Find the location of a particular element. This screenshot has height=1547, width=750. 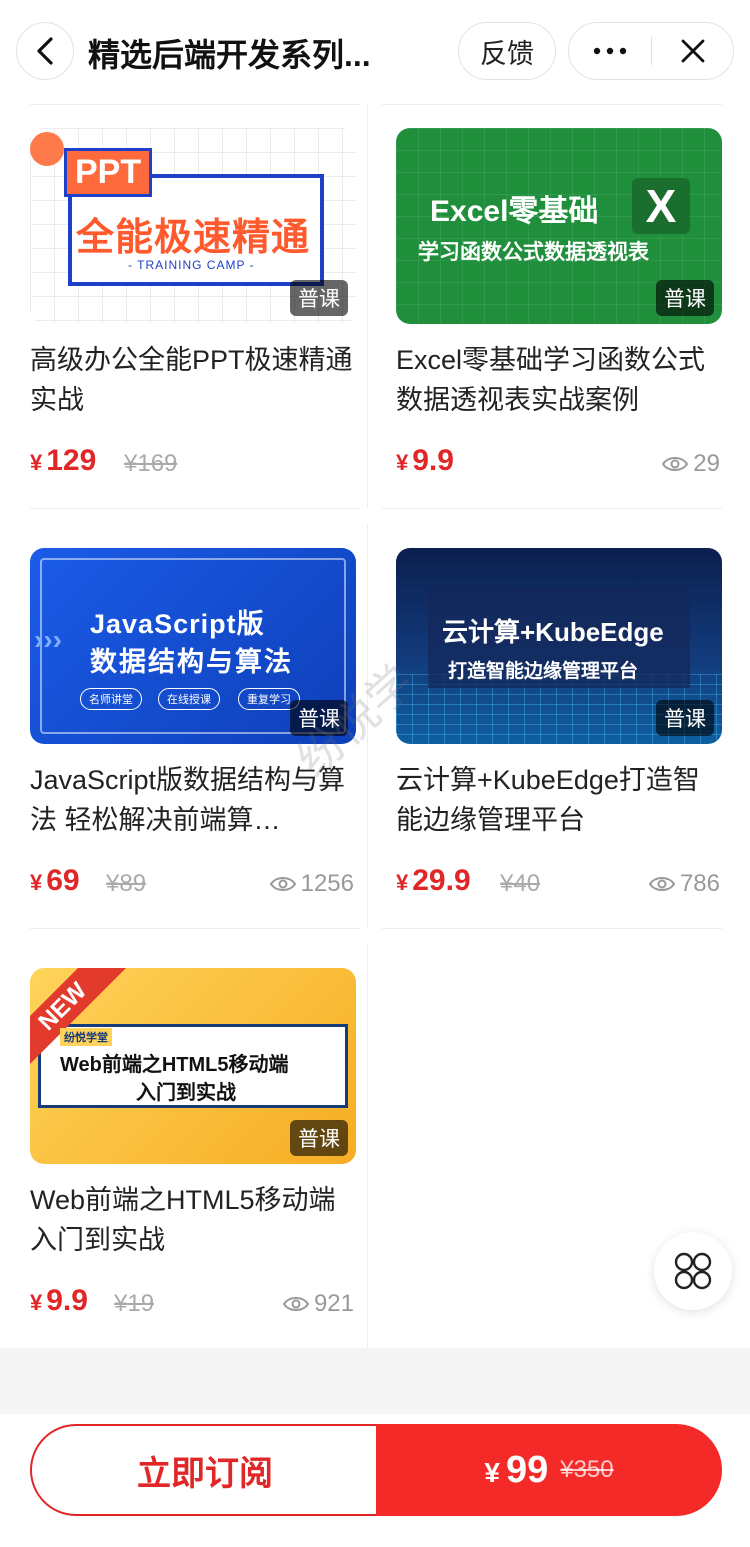

close-icon is located at coordinates (693, 51).